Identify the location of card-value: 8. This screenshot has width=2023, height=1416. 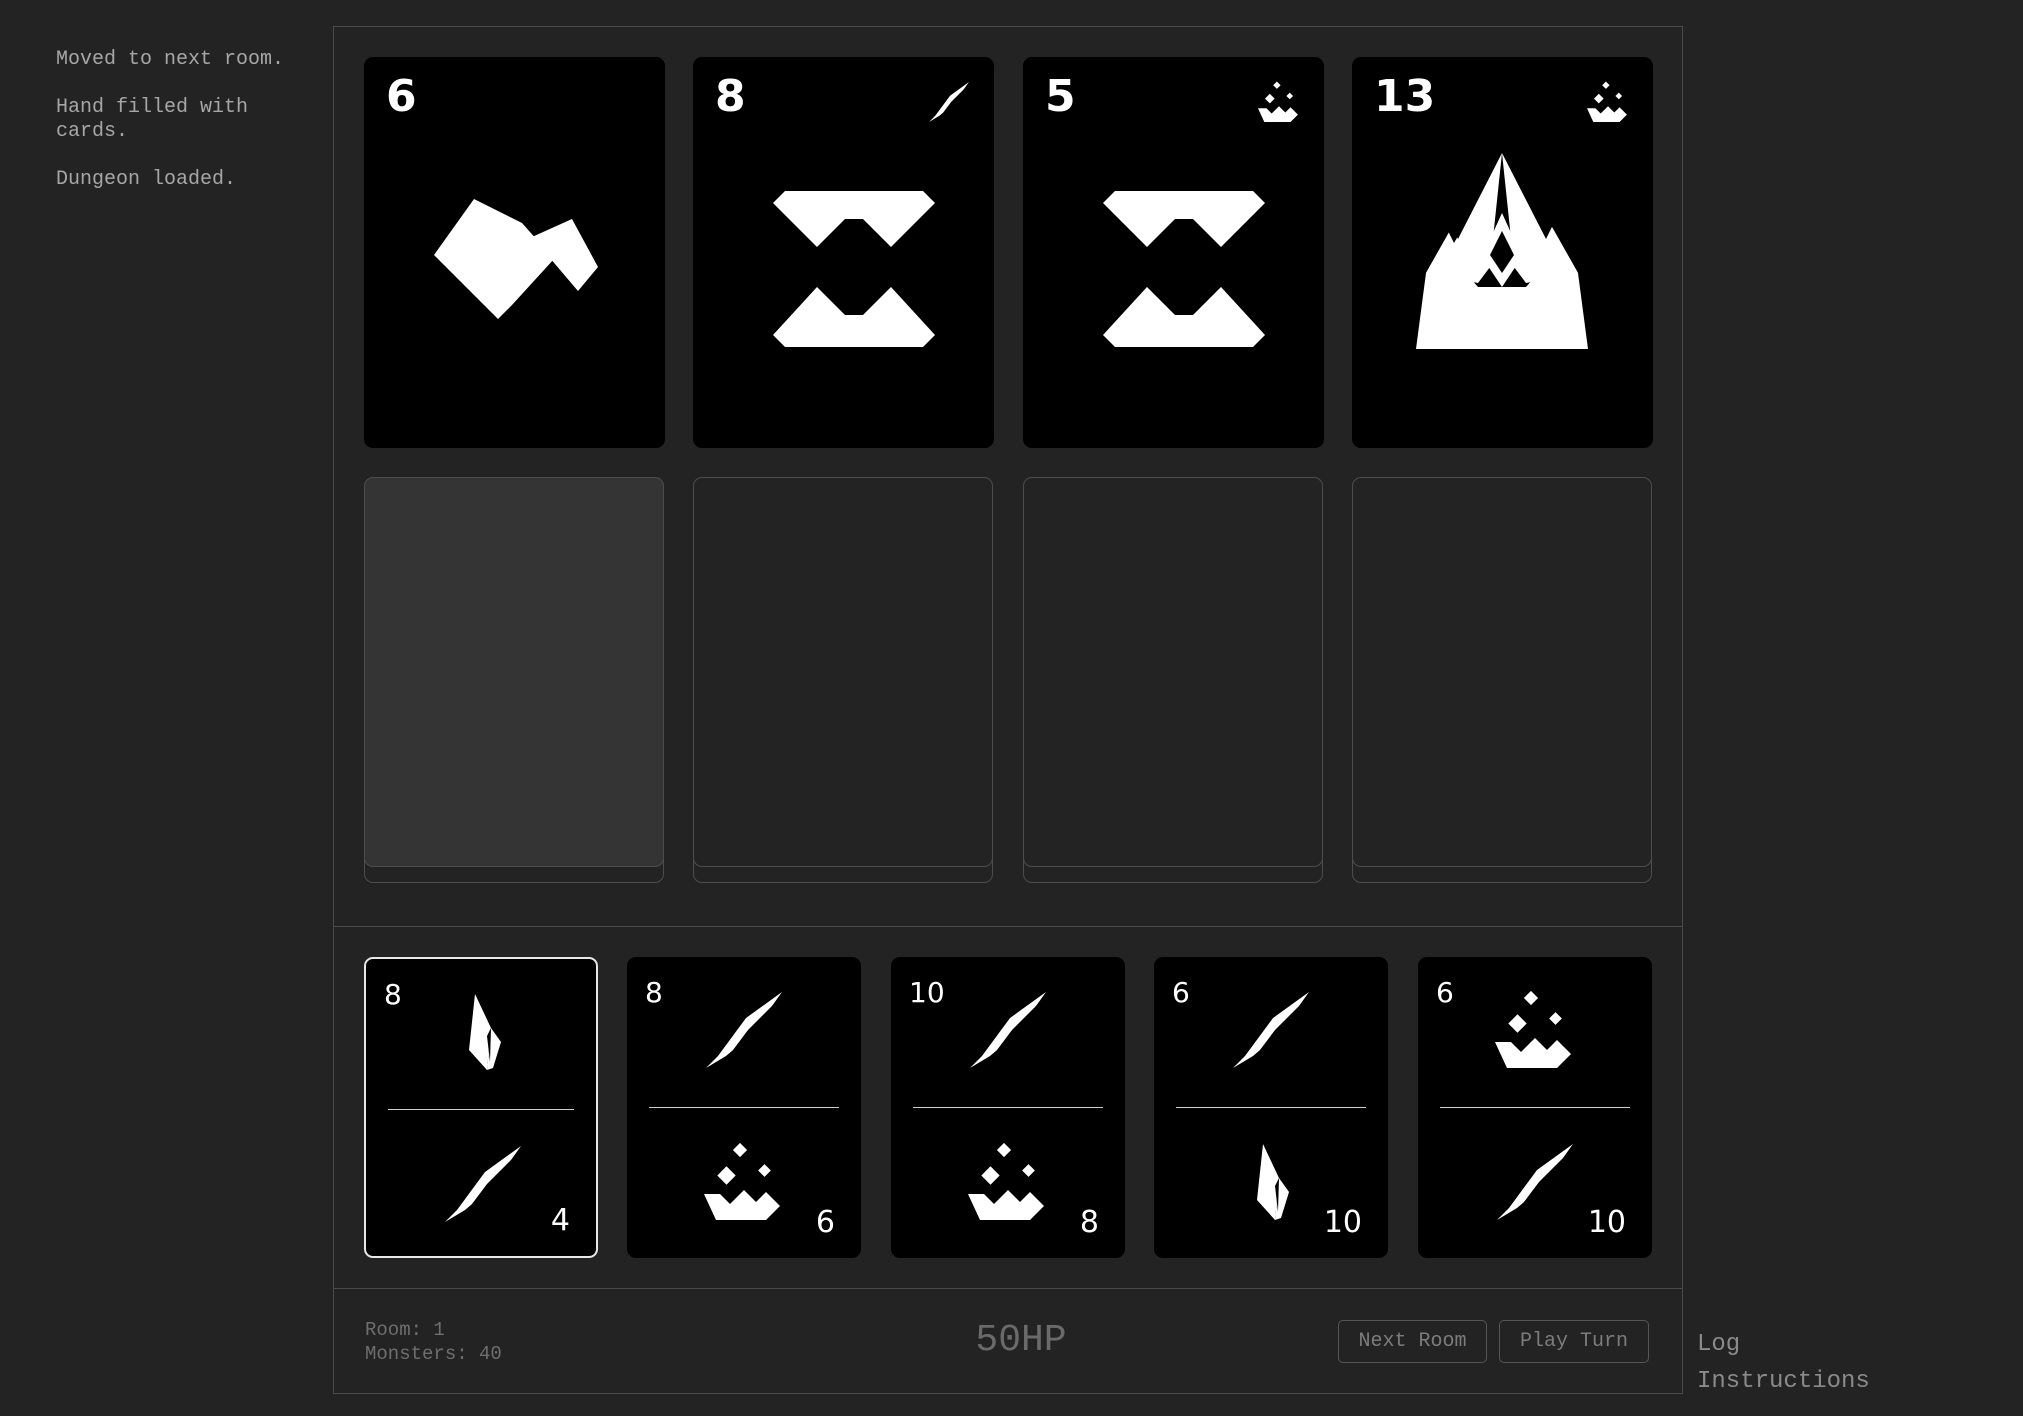
(730, 96).